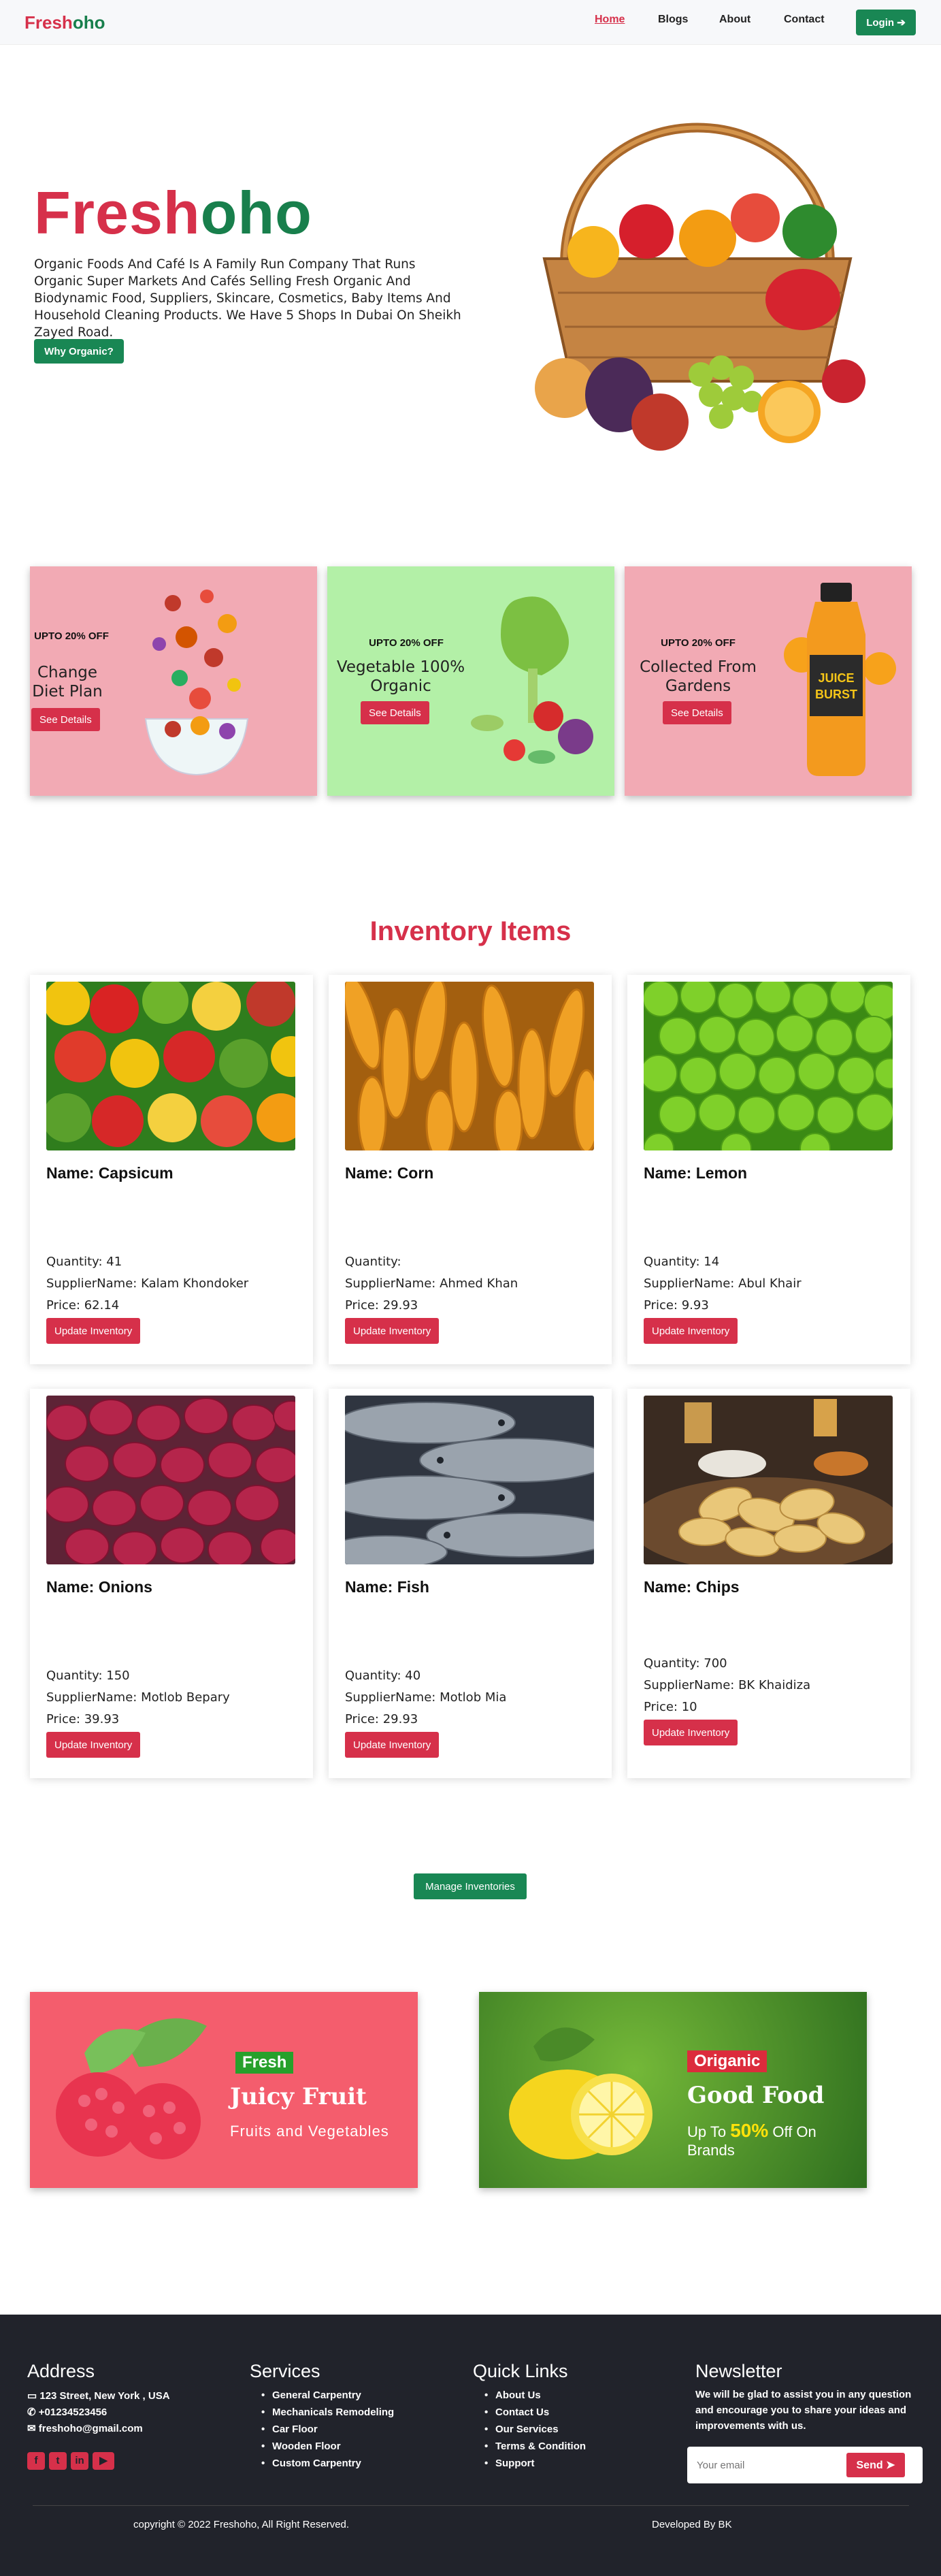 The width and height of the screenshot is (941, 2576). I want to click on item-name: Name: Corn, so click(389, 1173).